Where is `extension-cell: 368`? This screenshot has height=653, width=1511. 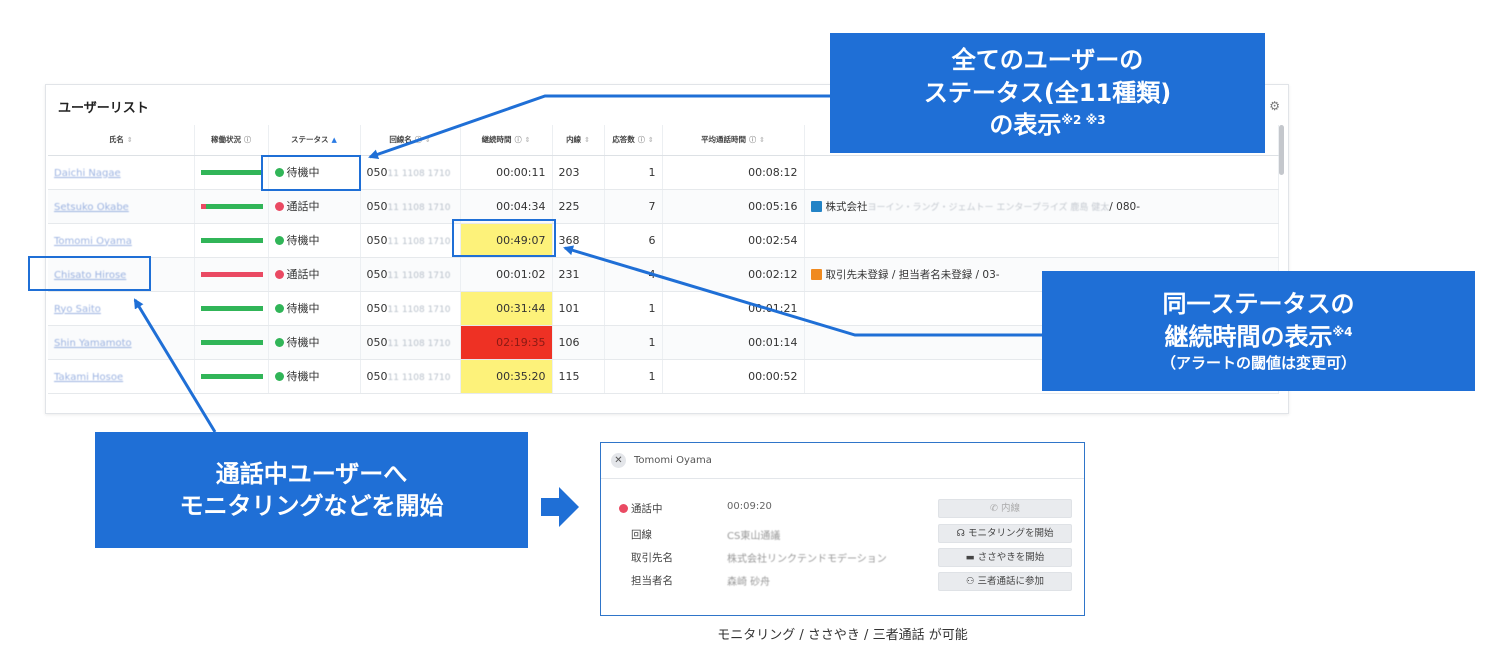
extension-cell: 368 is located at coordinates (578, 240).